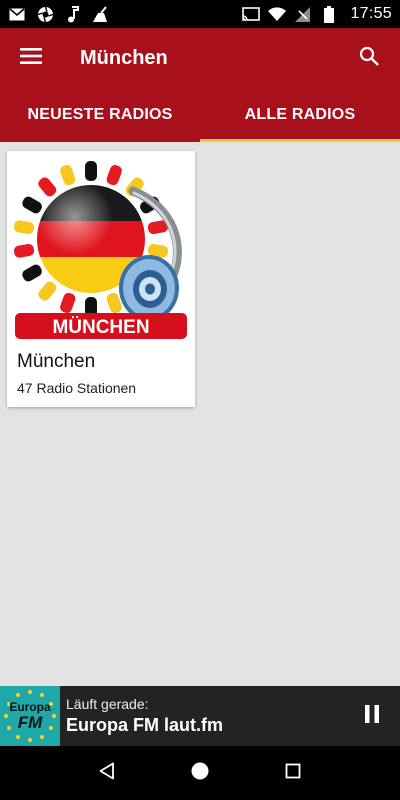  I want to click on app-bar: München, so click(200, 58).